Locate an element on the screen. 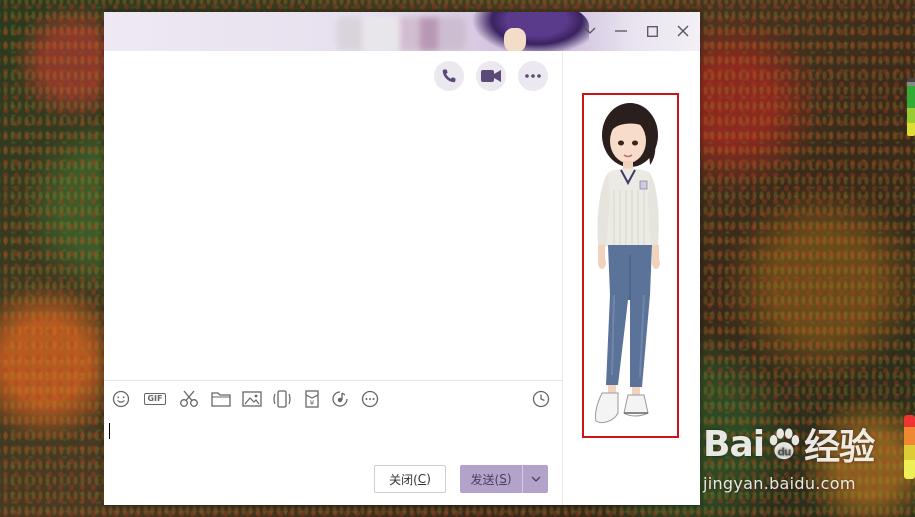  close-chat-button: 关闭(C) is located at coordinates (410, 479).